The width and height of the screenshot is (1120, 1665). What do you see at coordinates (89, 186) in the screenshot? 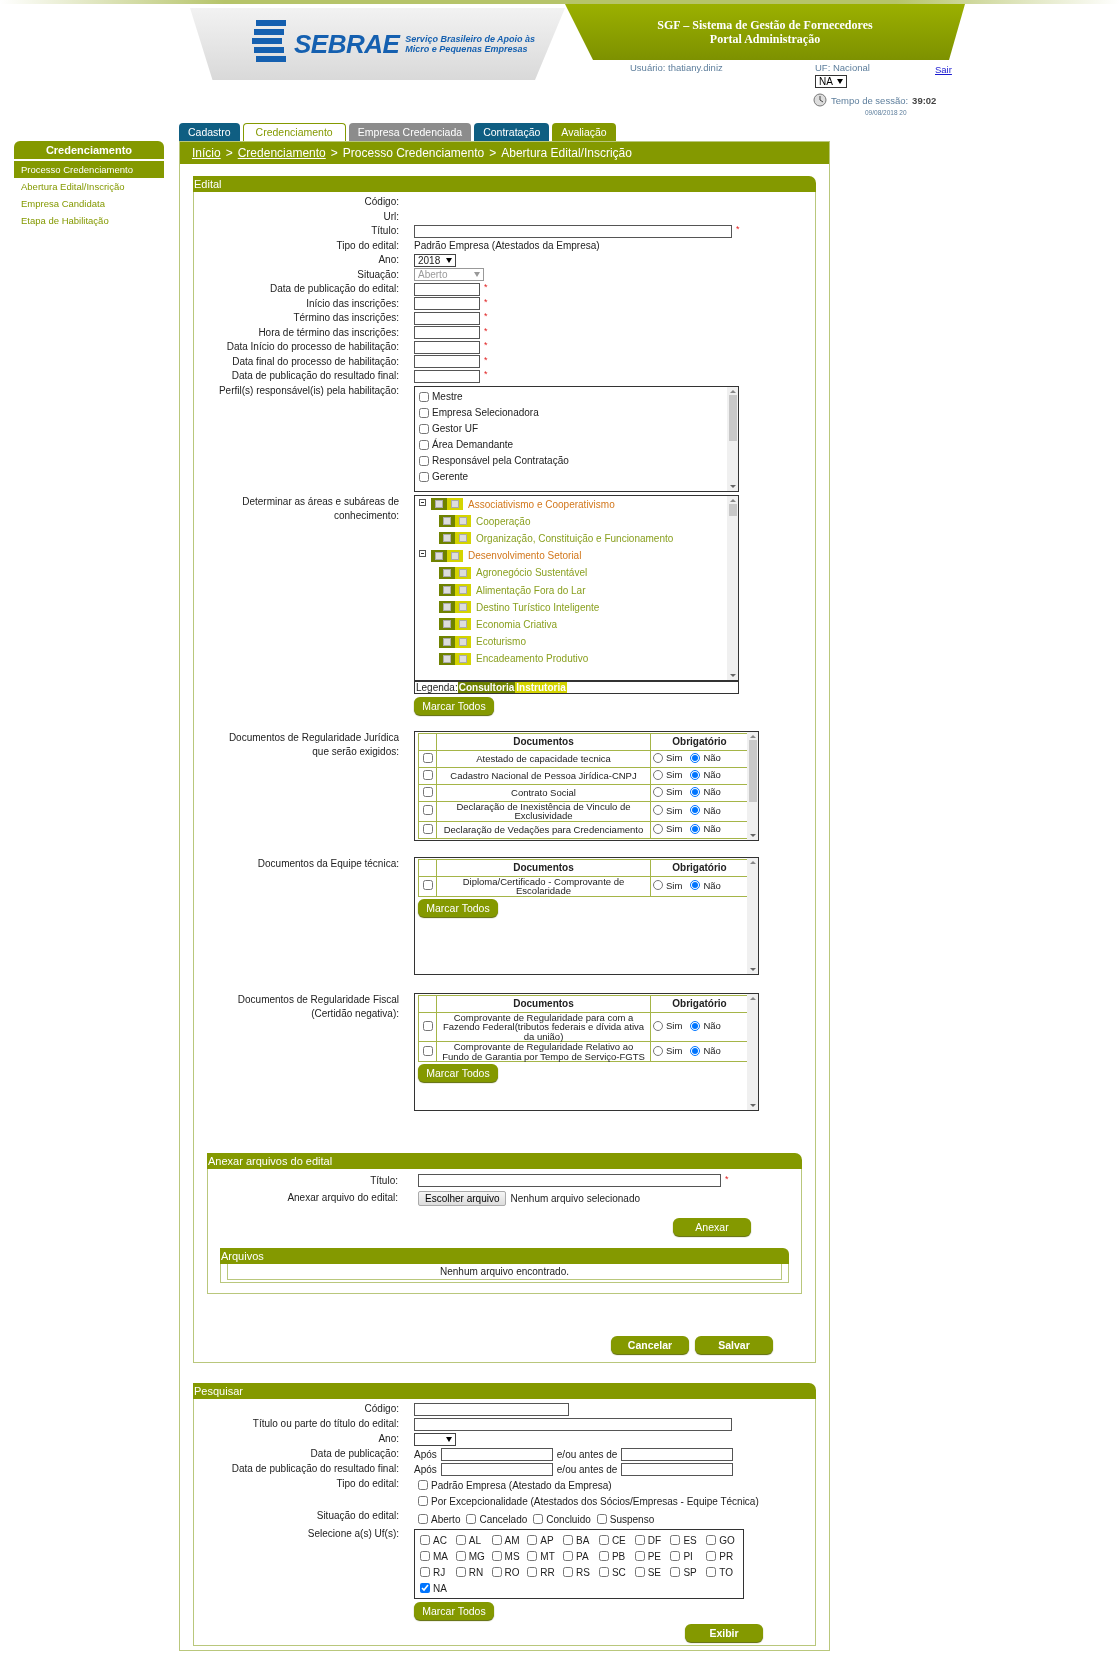
I see `sidebar-item: Abertura Edital/Inscrição` at bounding box center [89, 186].